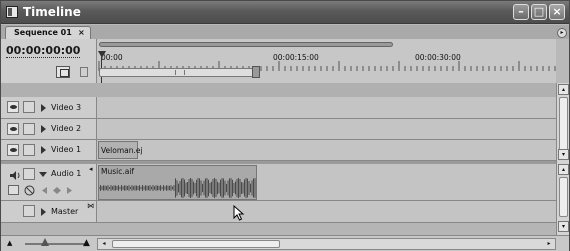  What do you see at coordinates (91, 169) in the screenshot?
I see `track-mark-icon: ◂` at bounding box center [91, 169].